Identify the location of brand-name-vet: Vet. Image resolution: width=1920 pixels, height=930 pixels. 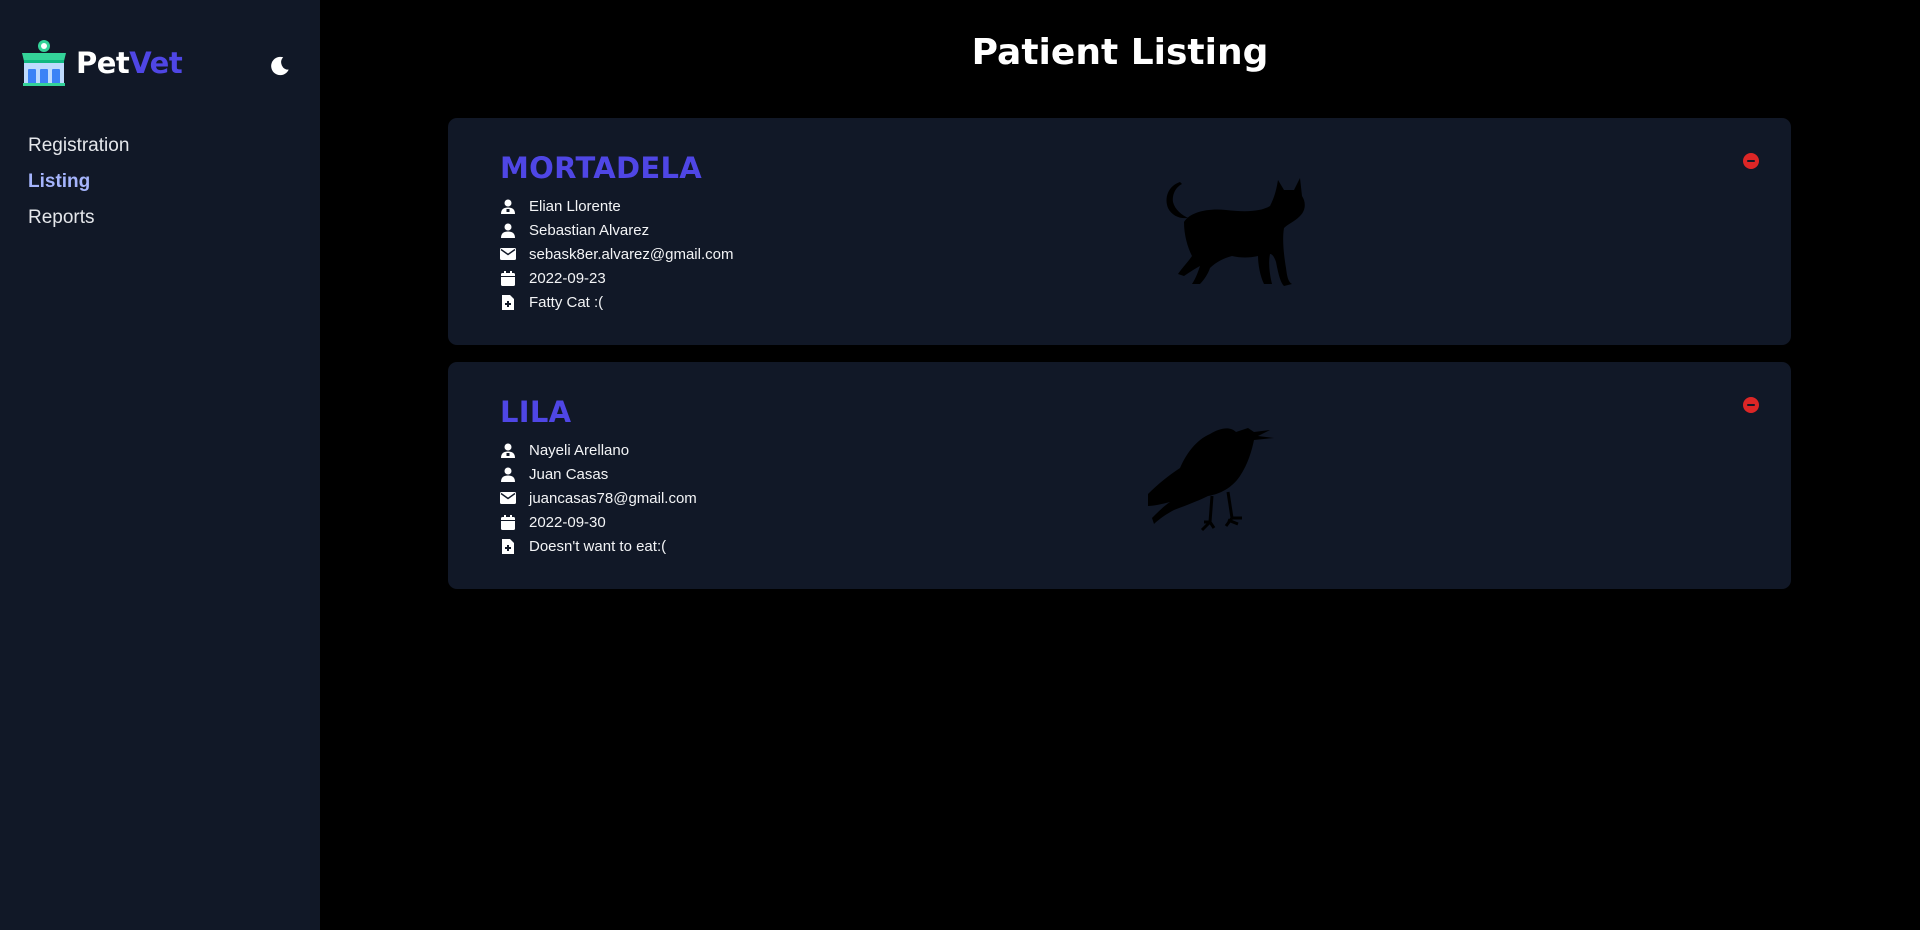
(156, 63).